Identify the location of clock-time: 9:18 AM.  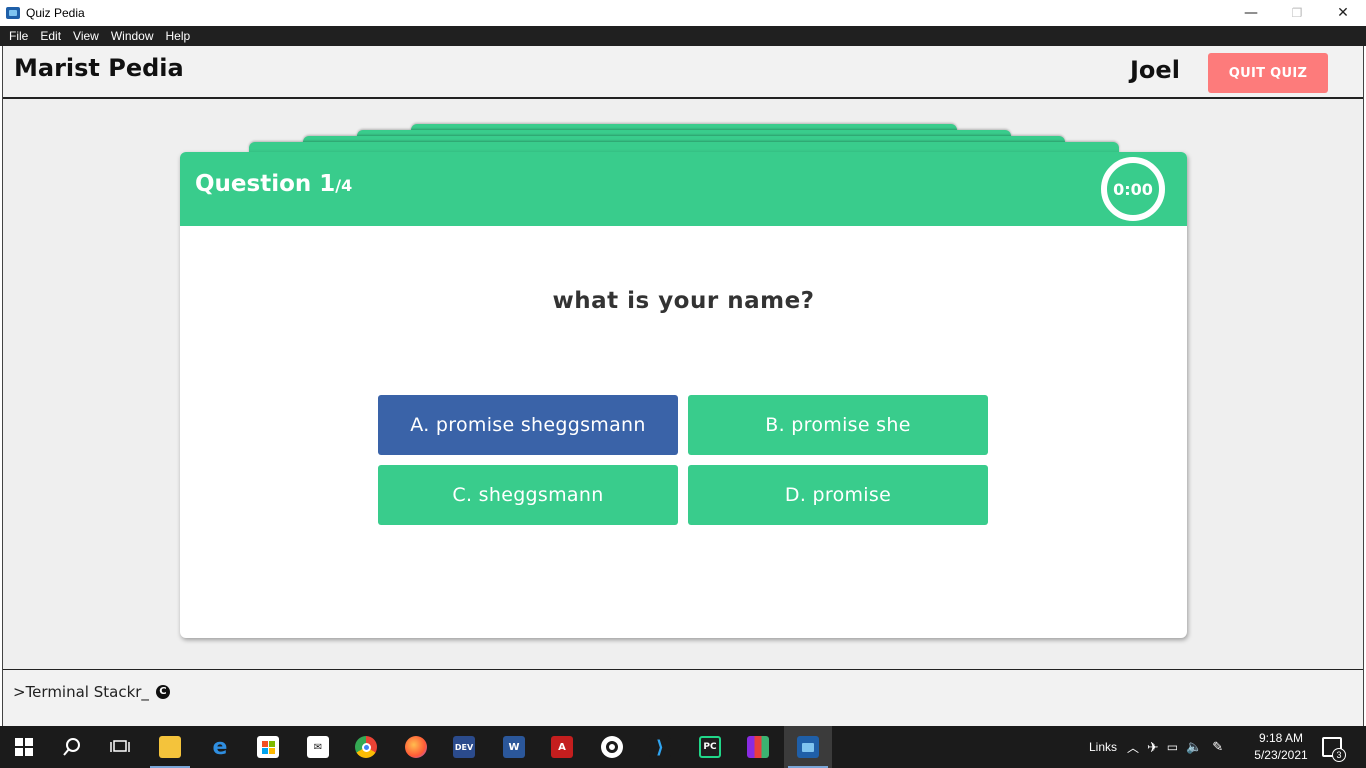
(1281, 738).